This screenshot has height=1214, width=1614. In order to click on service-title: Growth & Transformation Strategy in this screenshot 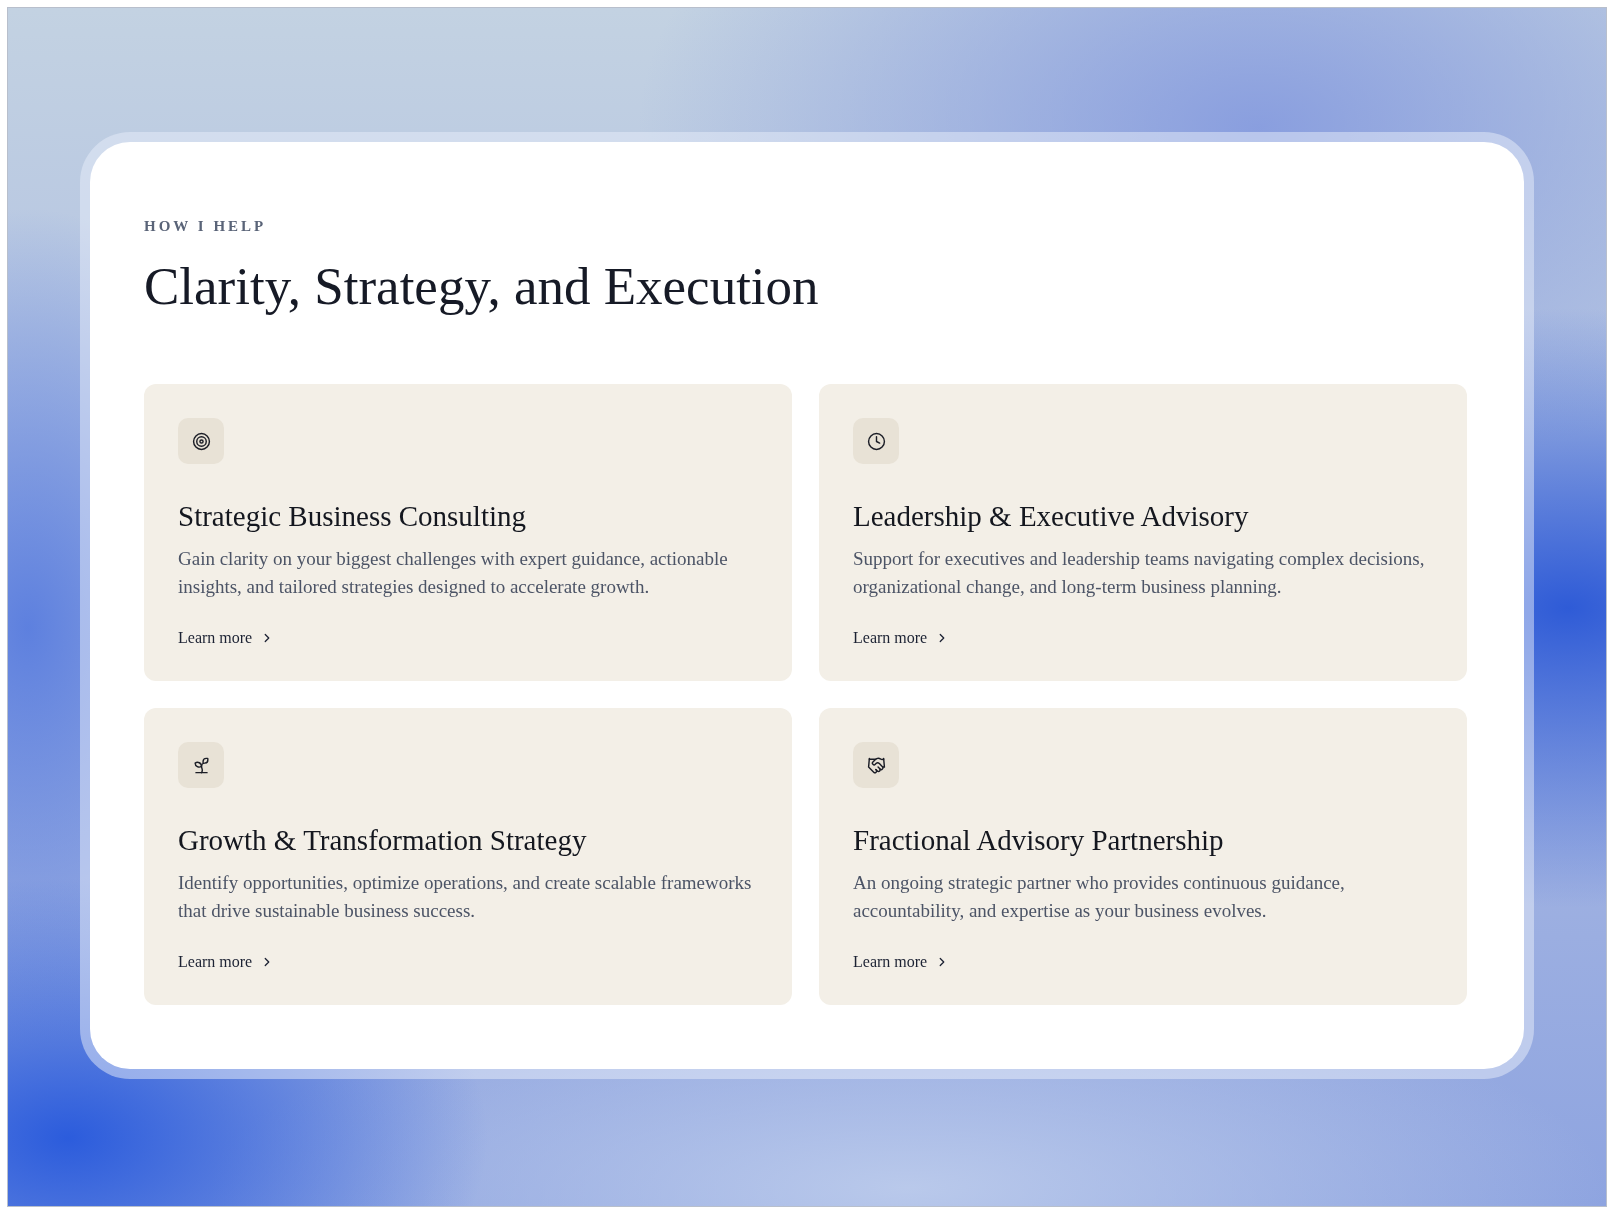, I will do `click(382, 840)`.